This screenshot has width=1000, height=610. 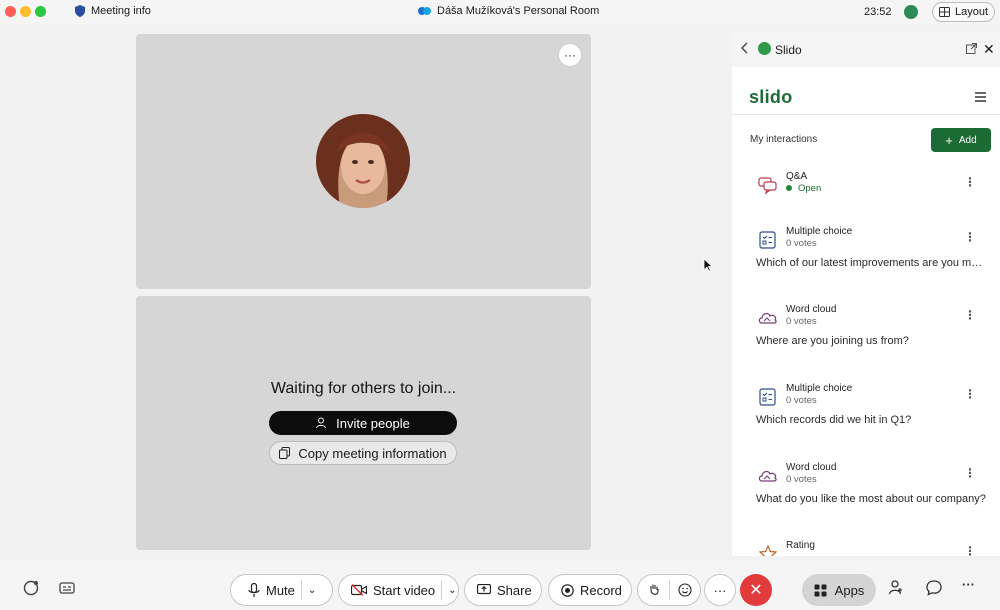 I want to click on slido-logo-icon, so click(x=764, y=48).